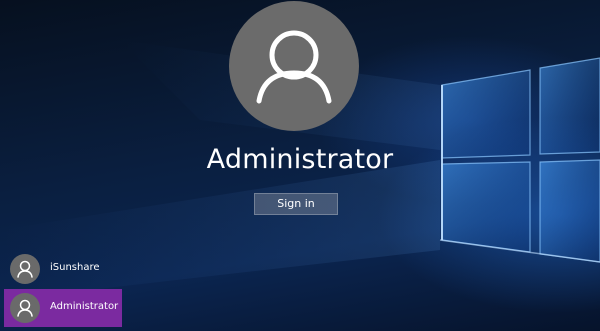 The width and height of the screenshot is (600, 331). I want to click on user-avatar-large, so click(294, 66).